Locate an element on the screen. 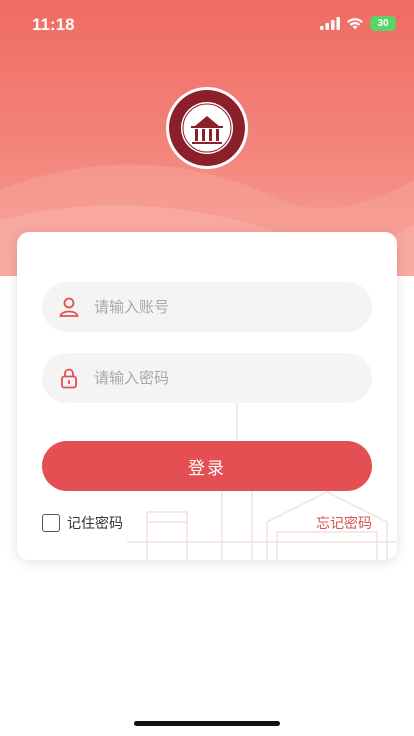  battery-icon: 30 is located at coordinates (383, 23).